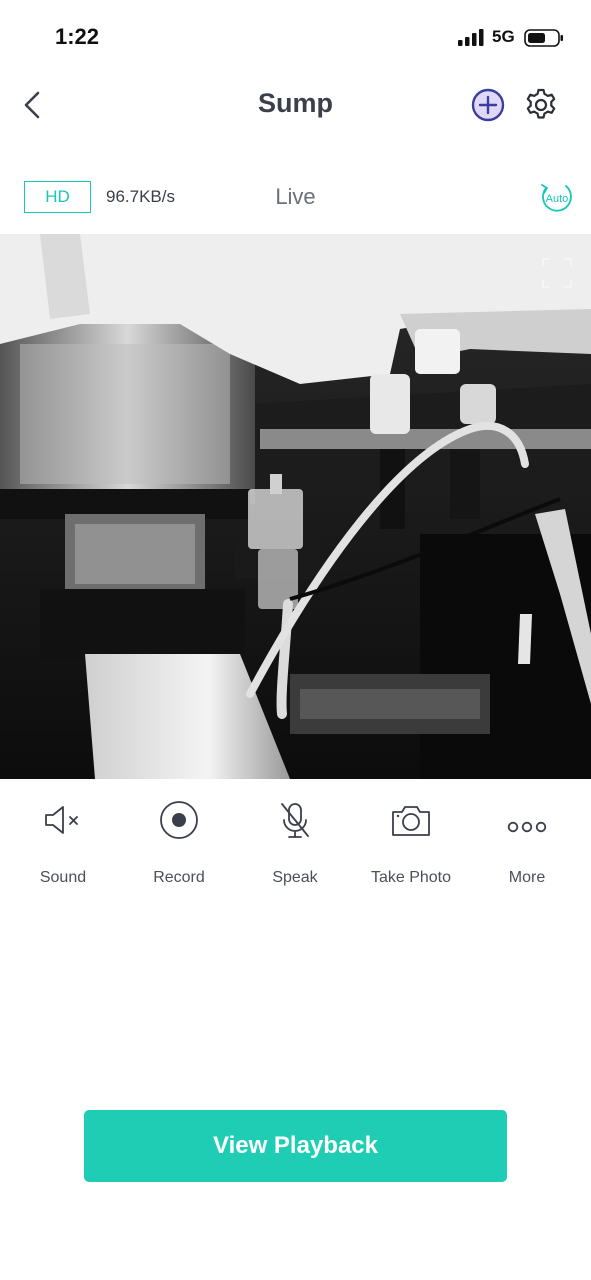  I want to click on add-device-icon, so click(487, 105).